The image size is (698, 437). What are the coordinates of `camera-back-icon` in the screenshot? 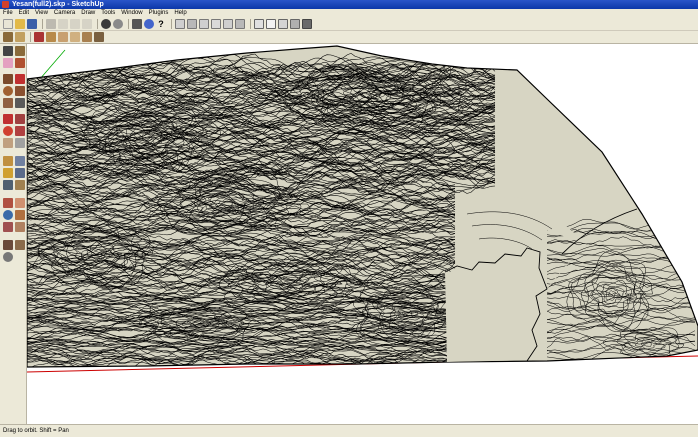 It's located at (228, 23).